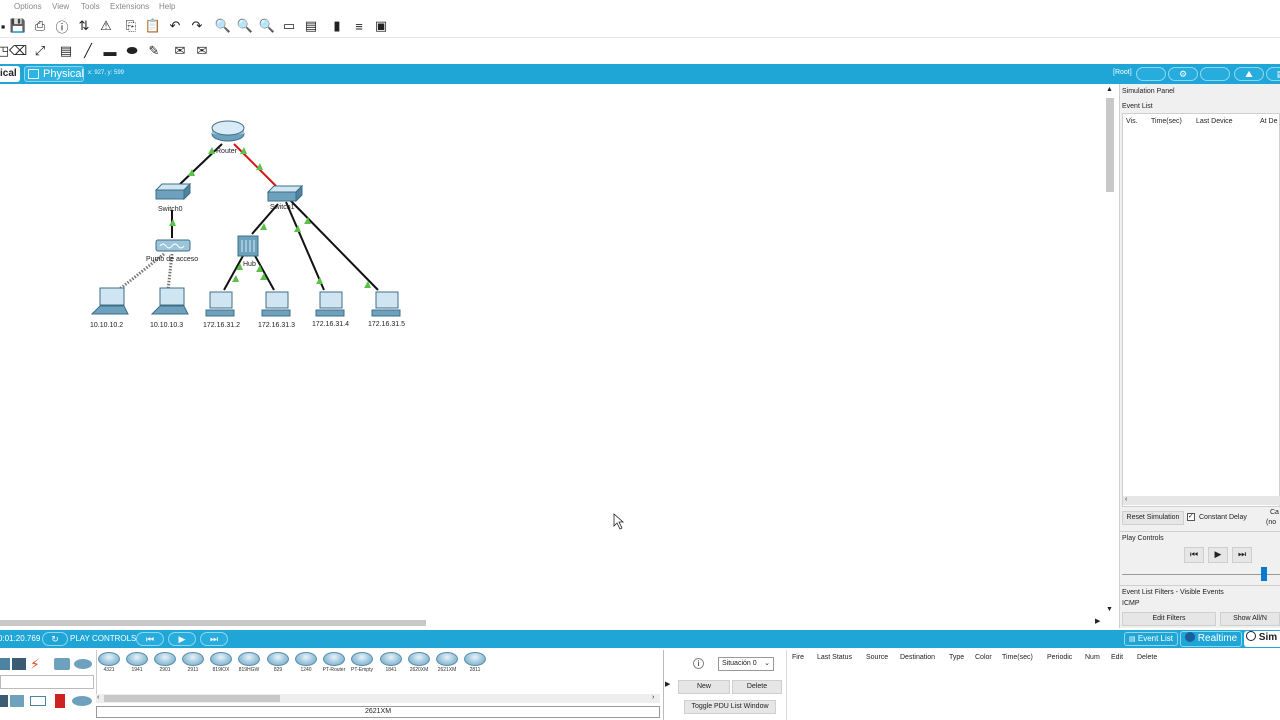 The image size is (1280, 720). I want to click on speed-slider-thumb, so click(1264, 574).